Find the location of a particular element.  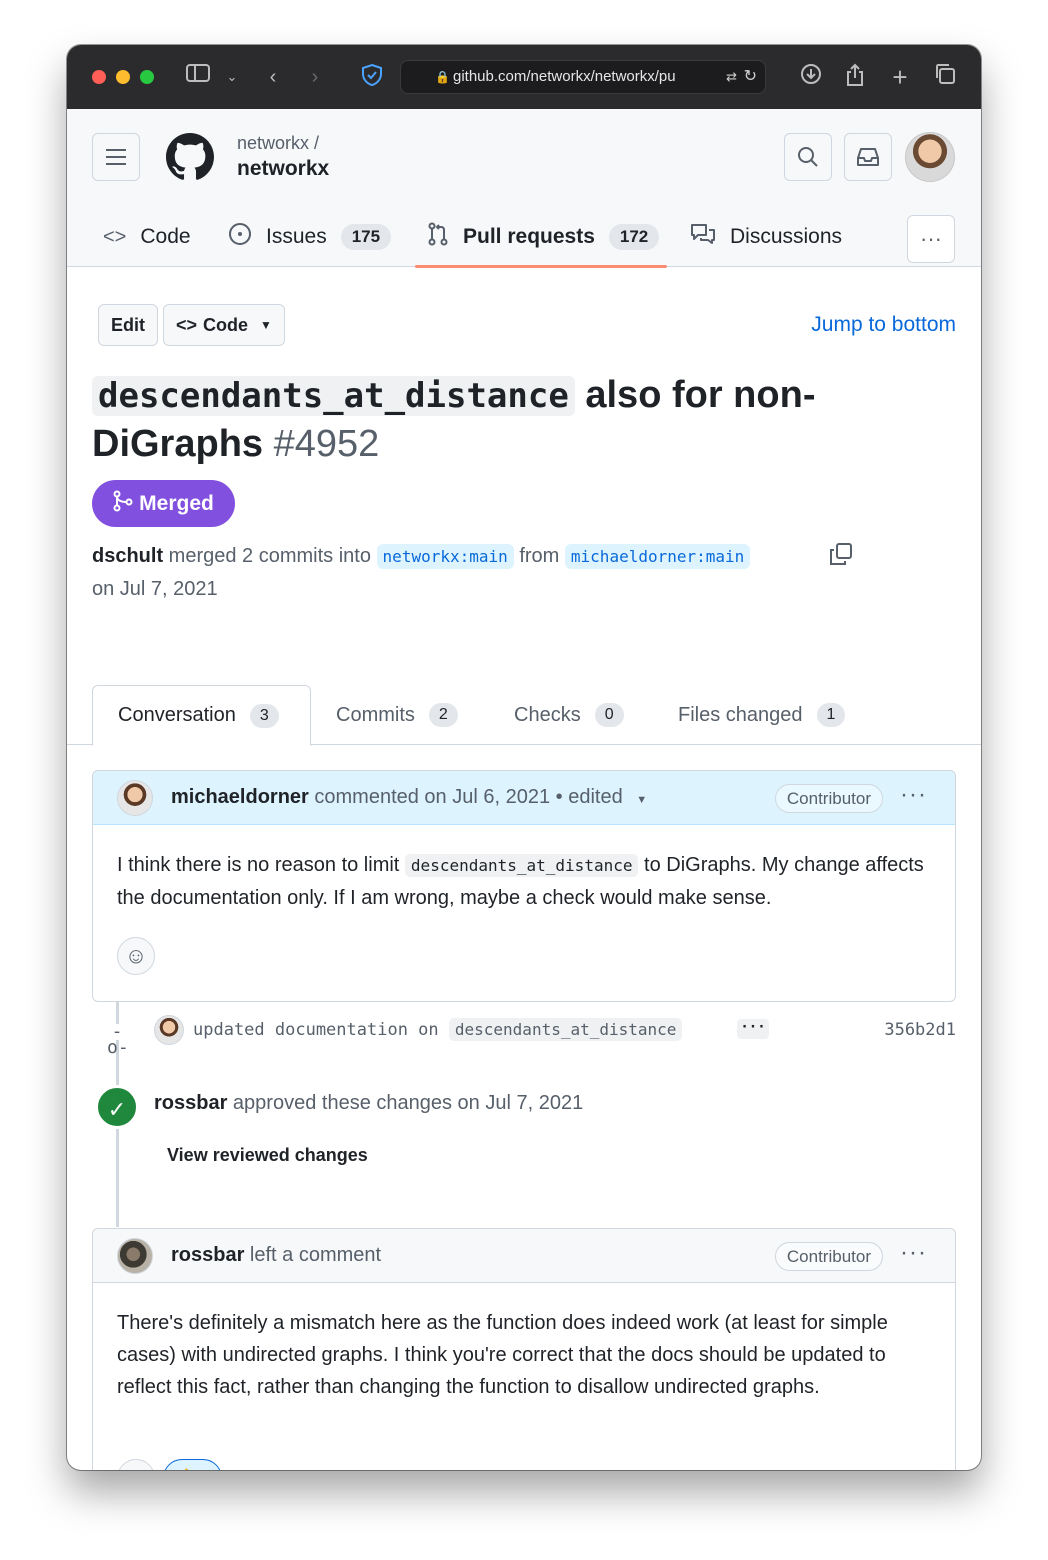

tab-code-label: Code is located at coordinates (165, 236).